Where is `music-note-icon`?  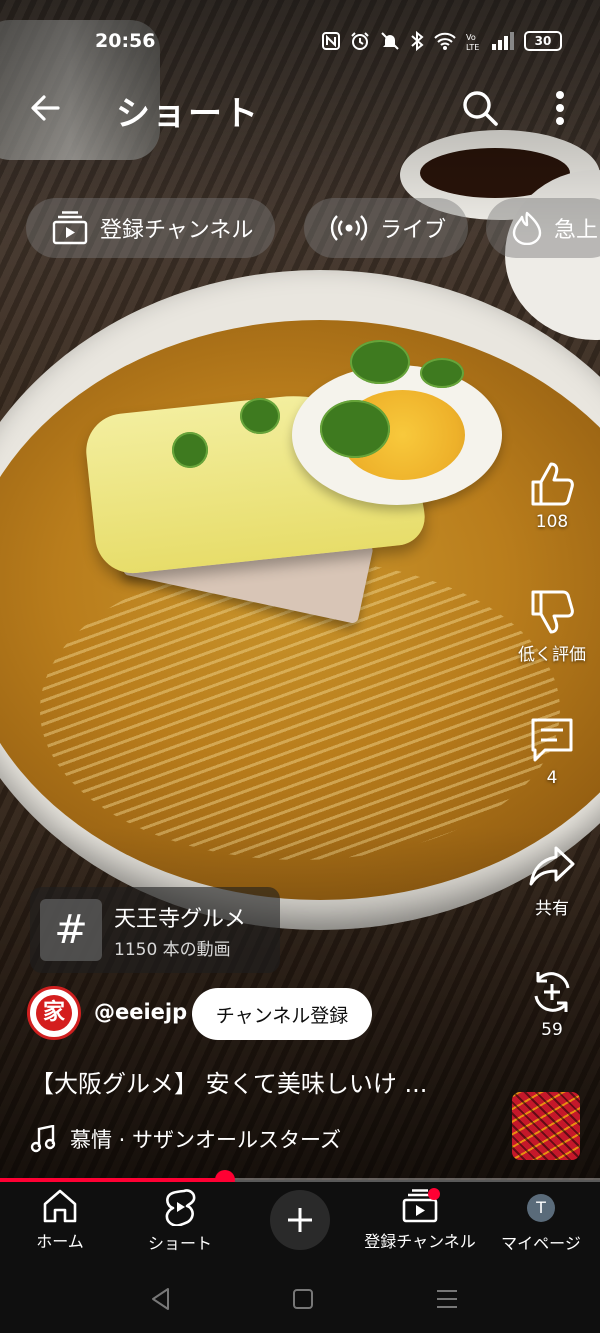 music-note-icon is located at coordinates (43, 1139).